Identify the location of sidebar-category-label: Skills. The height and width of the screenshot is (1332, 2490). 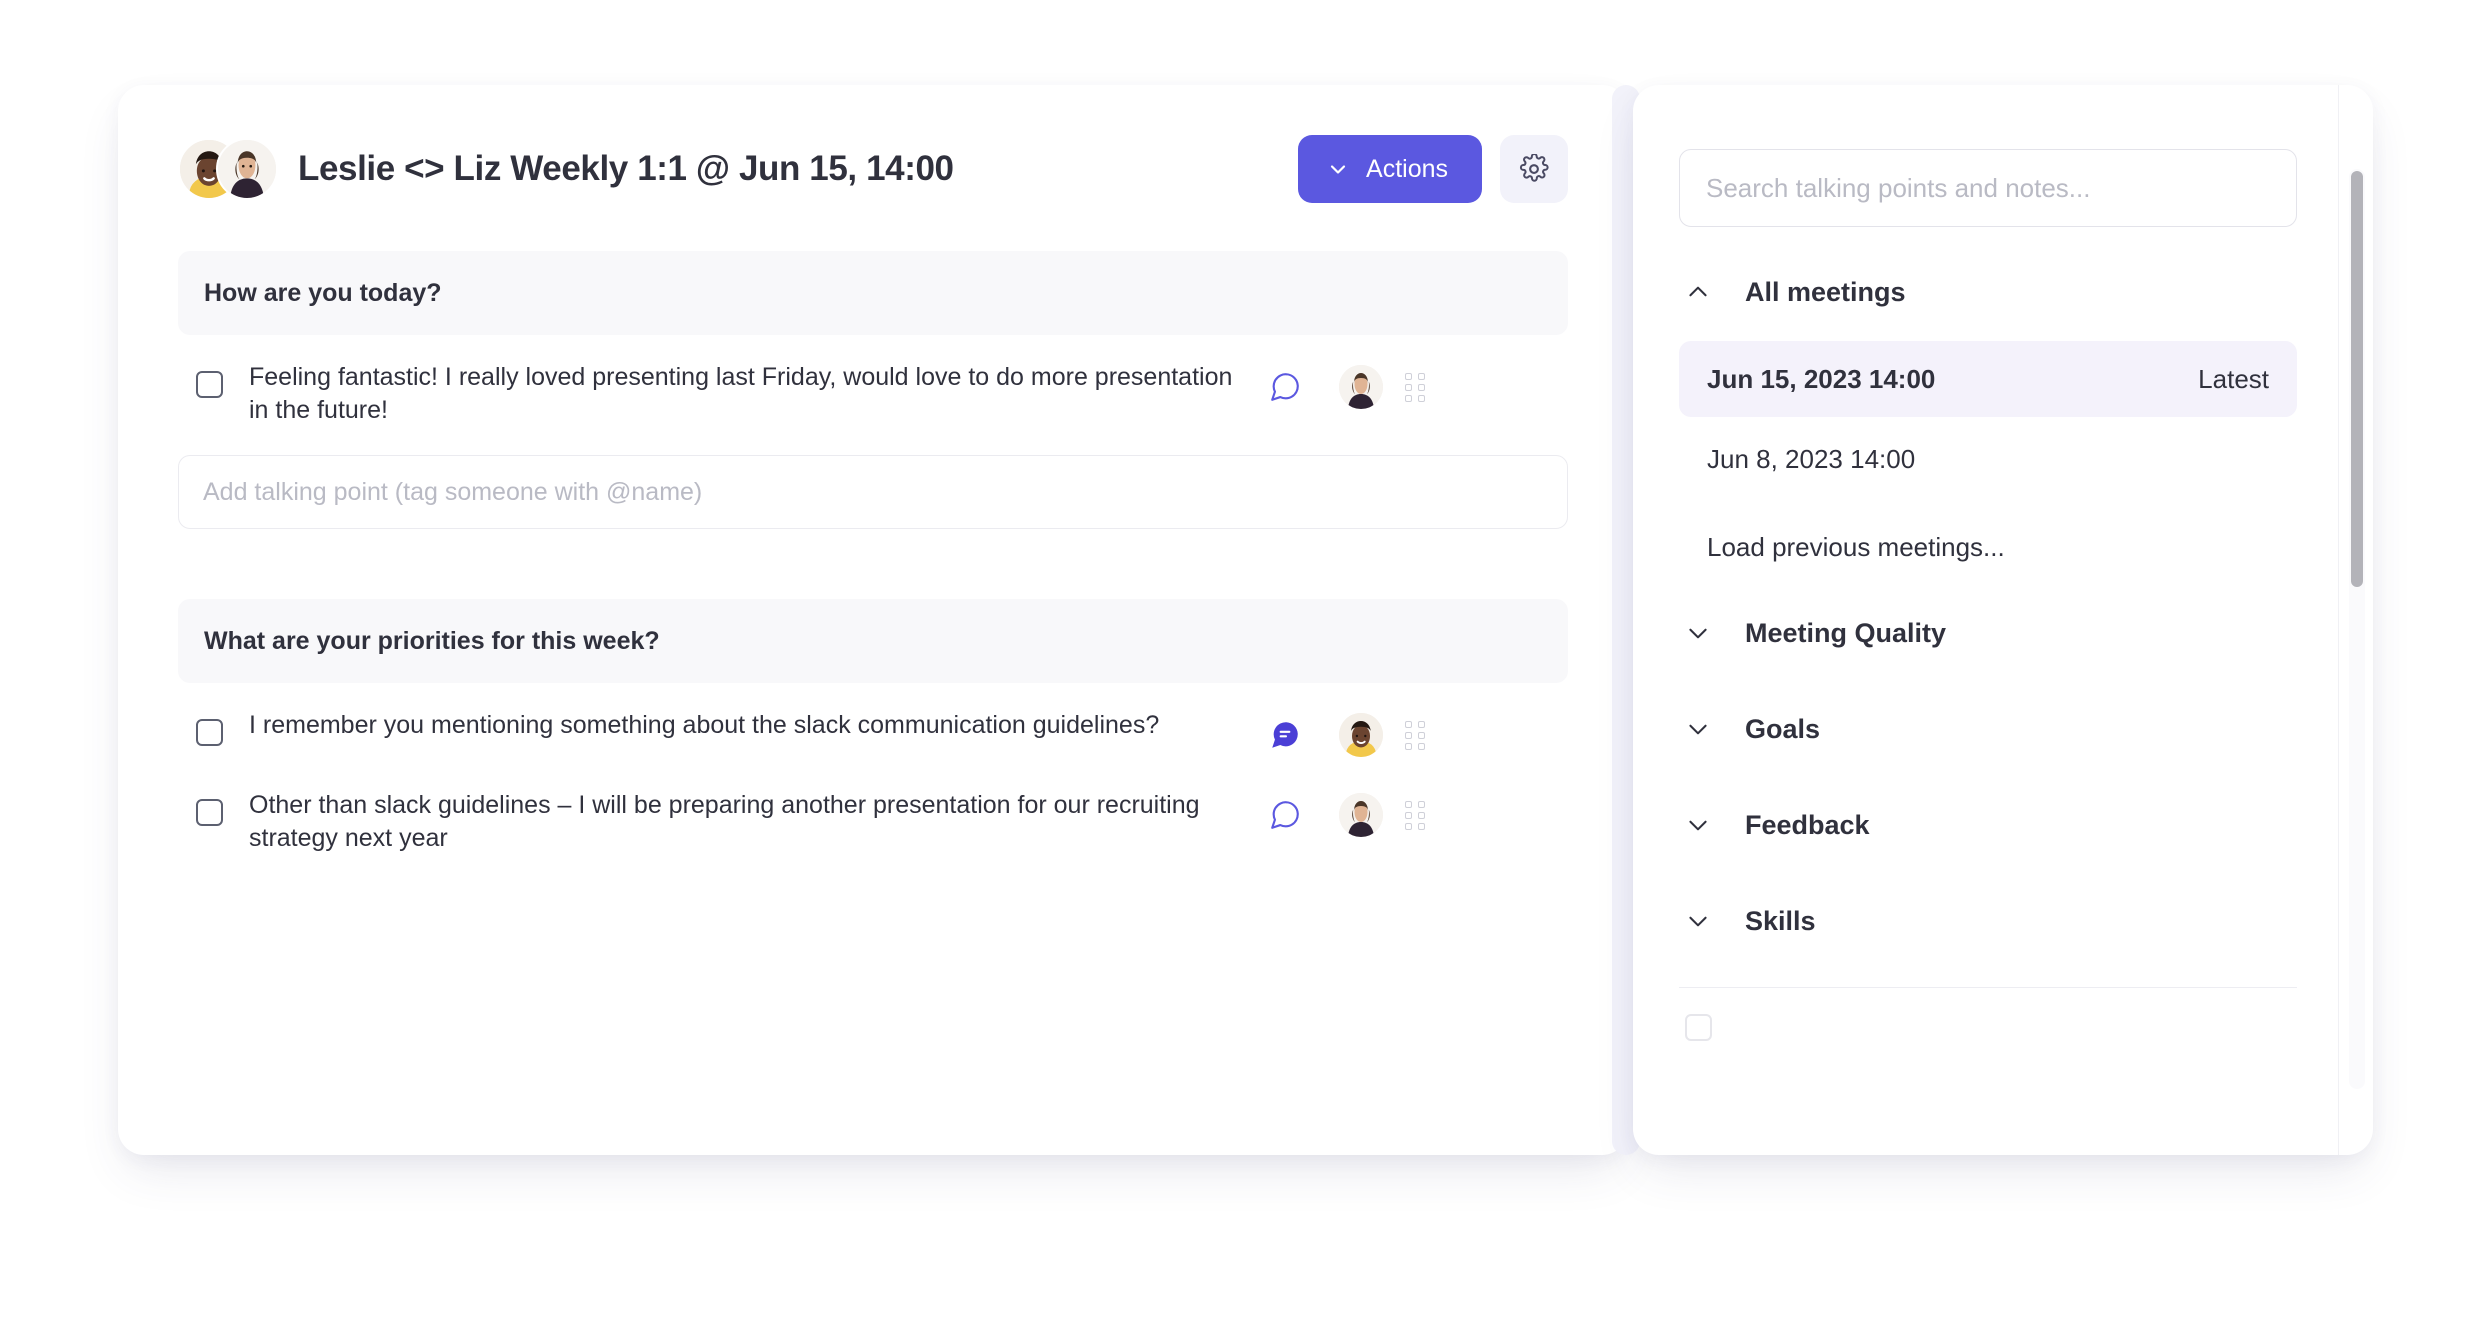
(1780, 920).